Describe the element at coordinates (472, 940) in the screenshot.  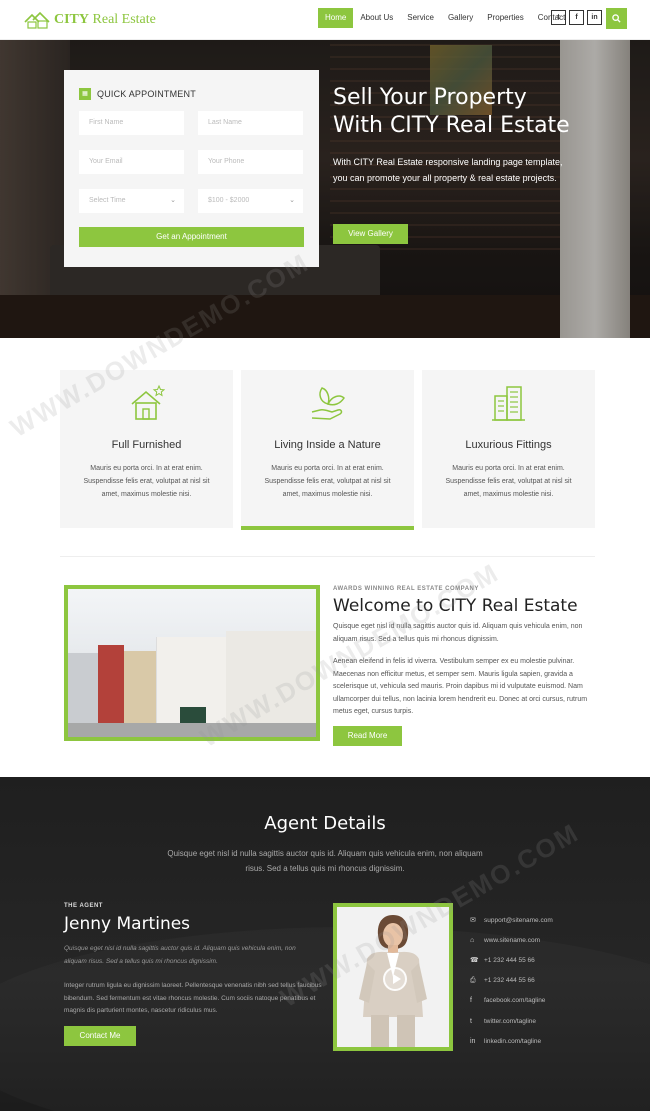
I see `home-icon: ⌂` at that location.